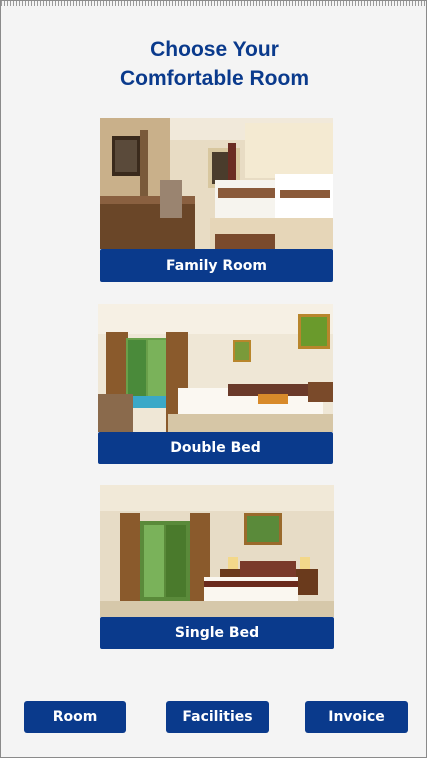 The image size is (427, 758). What do you see at coordinates (75, 717) in the screenshot?
I see `room-nav-button: Room` at bounding box center [75, 717].